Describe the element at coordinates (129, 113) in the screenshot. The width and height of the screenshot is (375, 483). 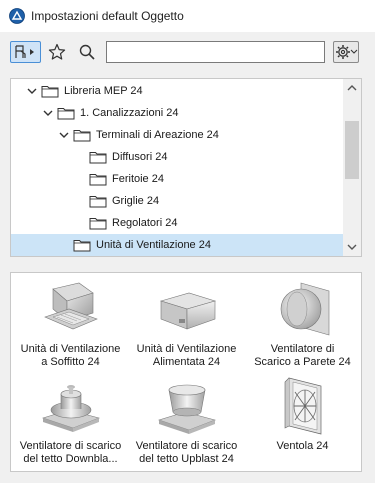
I see `tree-item-label: 1. Canalizzazioni 24` at that location.